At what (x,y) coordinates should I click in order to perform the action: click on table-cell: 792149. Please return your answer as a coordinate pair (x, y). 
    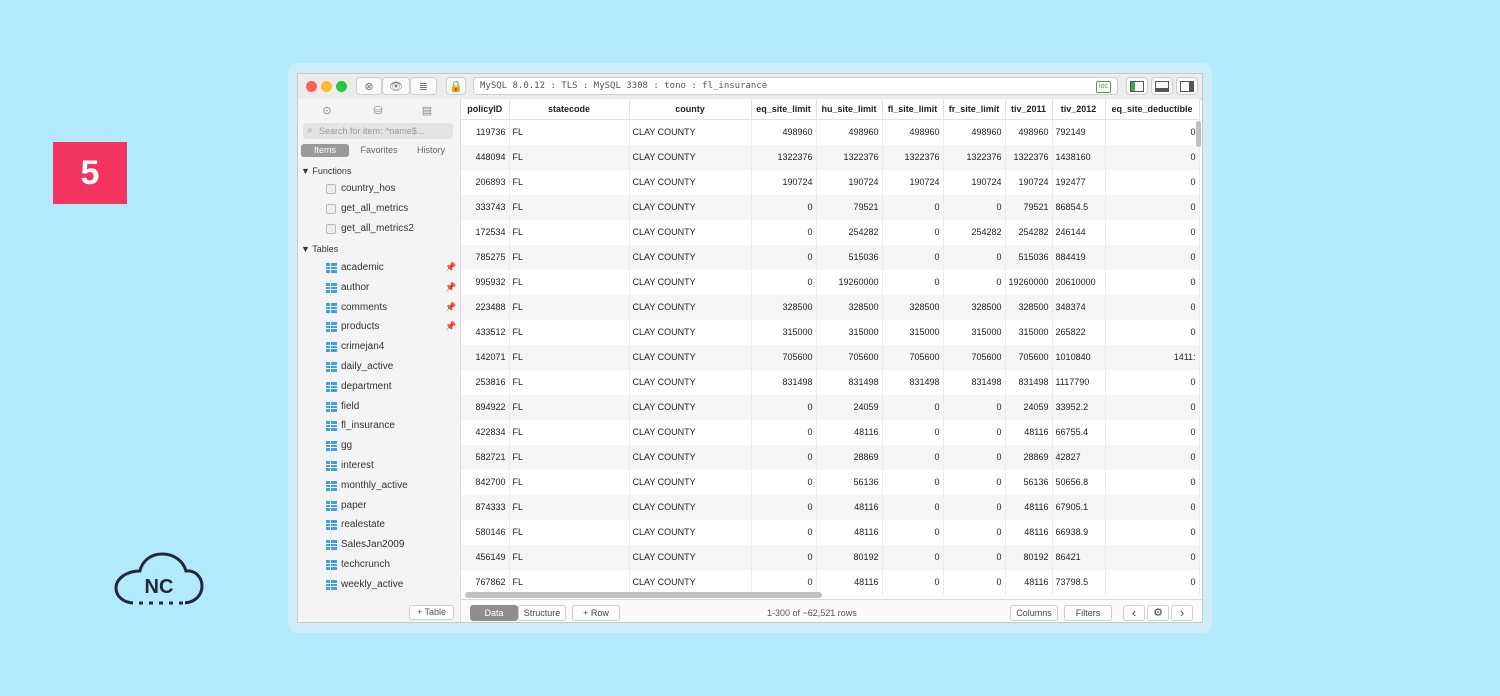
    Looking at the image, I should click on (1079, 132).